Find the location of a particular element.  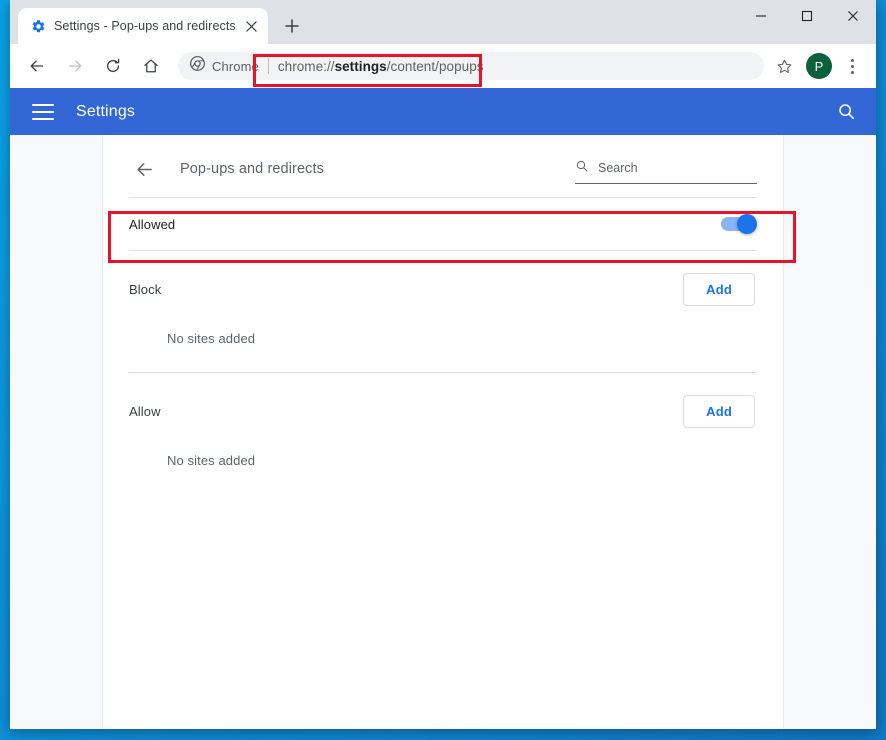

kebab-menu-icon is located at coordinates (852, 66).